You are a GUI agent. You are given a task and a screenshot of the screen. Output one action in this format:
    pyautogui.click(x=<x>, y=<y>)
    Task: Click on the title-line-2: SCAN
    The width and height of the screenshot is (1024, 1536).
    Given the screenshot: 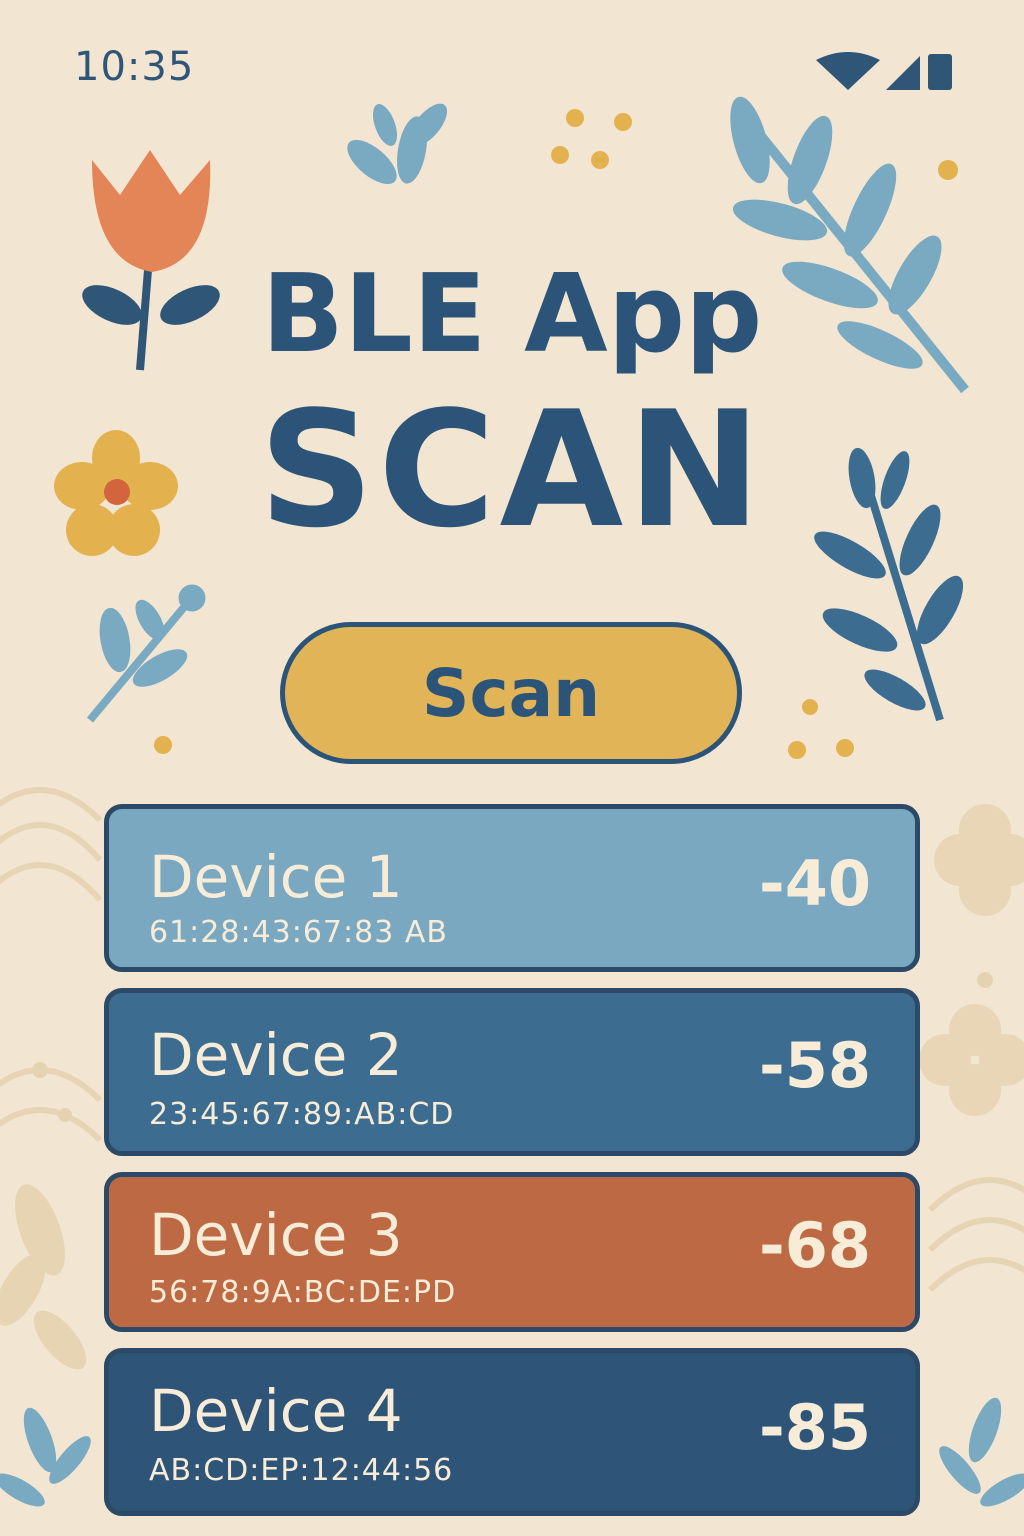 What is the action you would take?
    pyautogui.click(x=512, y=469)
    